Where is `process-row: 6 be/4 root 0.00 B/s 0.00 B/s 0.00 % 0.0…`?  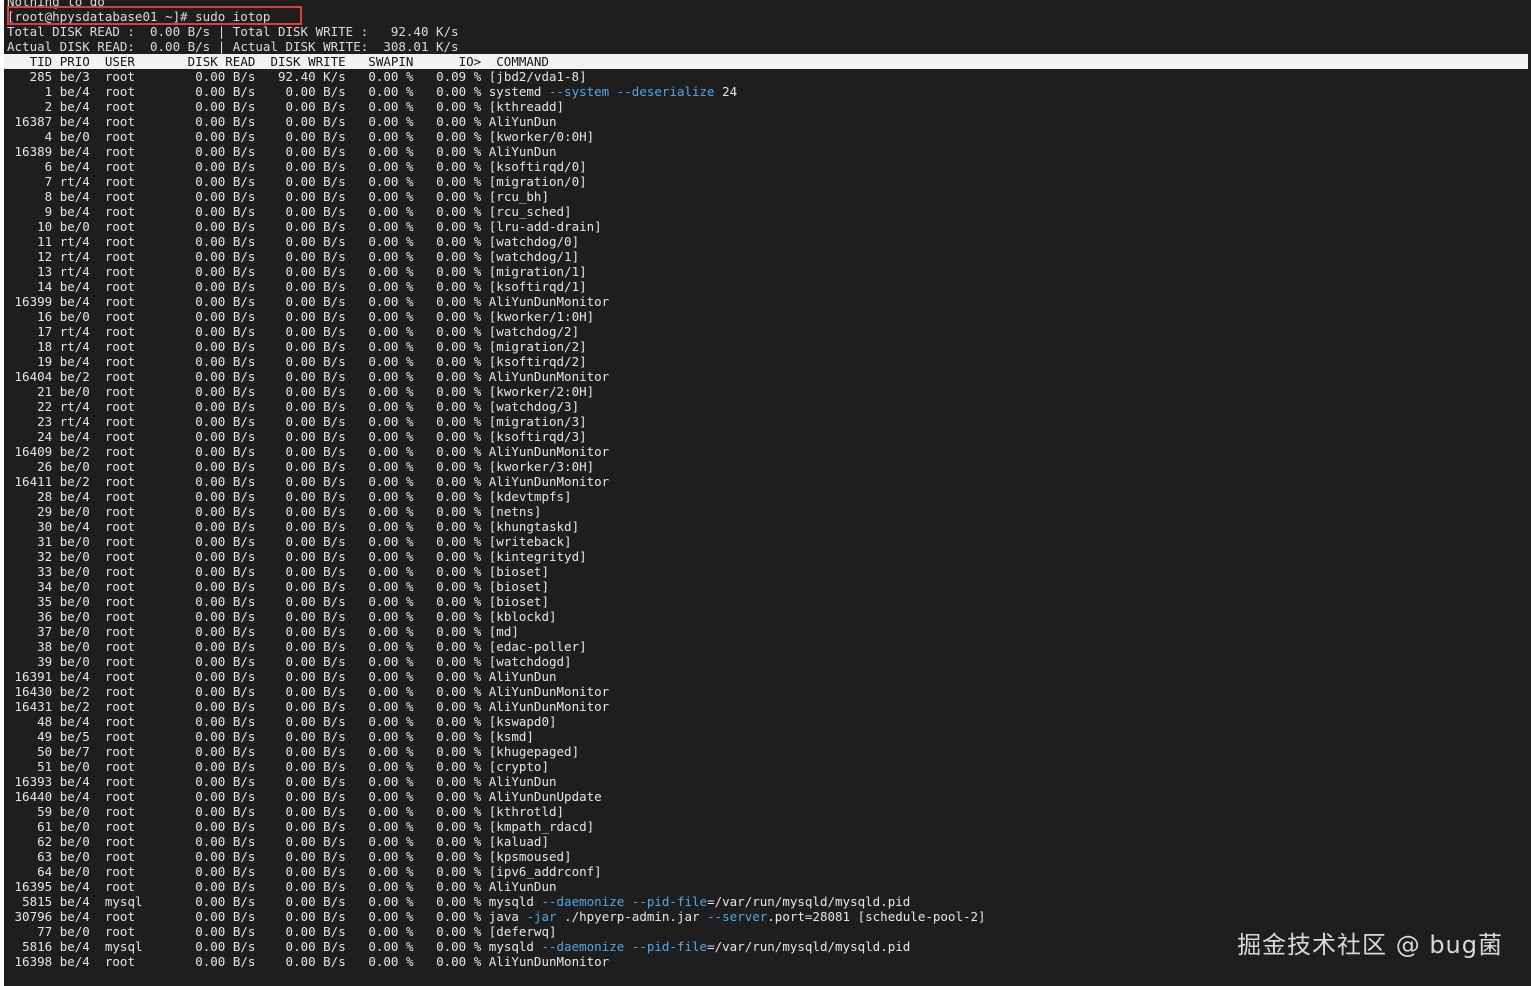 process-row: 6 be/4 root 0.00 B/s 0.00 B/s 0.00 % 0.0… is located at coordinates (767, 166).